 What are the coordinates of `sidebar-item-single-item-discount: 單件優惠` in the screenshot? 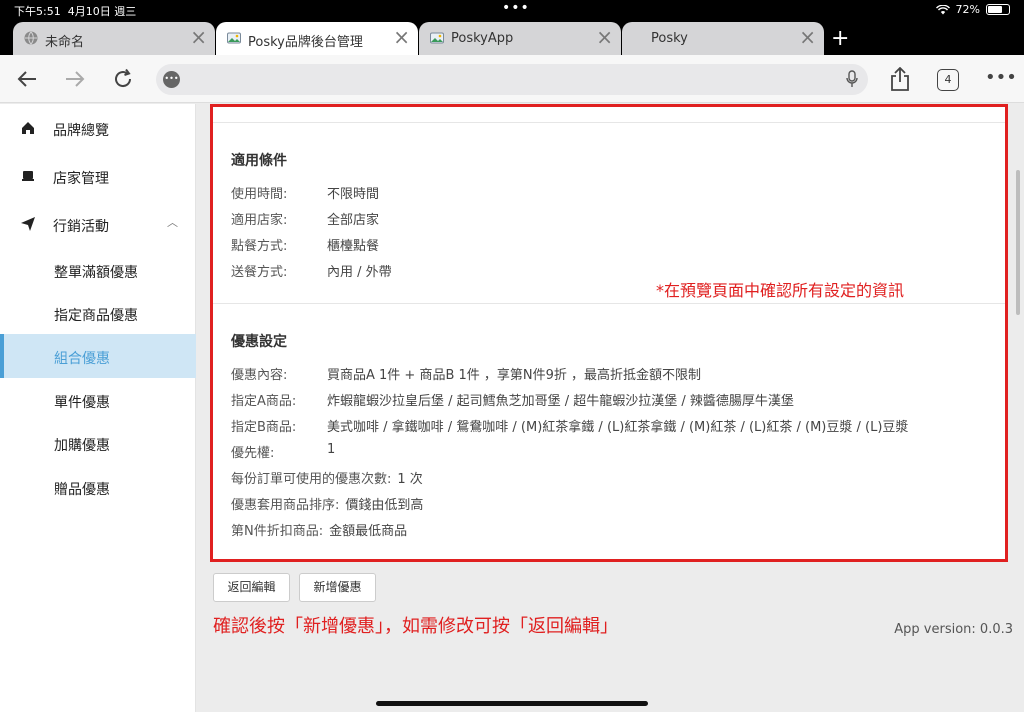 It's located at (98, 400).